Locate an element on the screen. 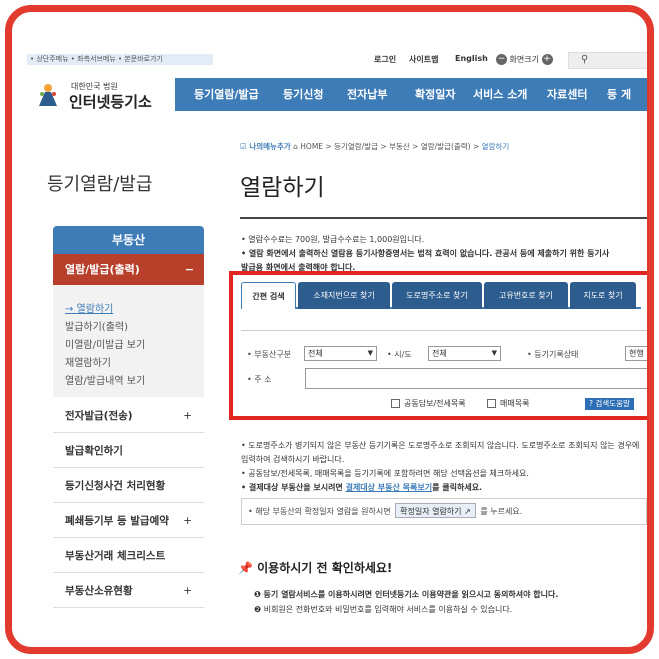  main-nav: 등기열람/발급 등기신청 전자납부 확정일자 서비스 소개 자료센터 등 게 is located at coordinates (411, 94).